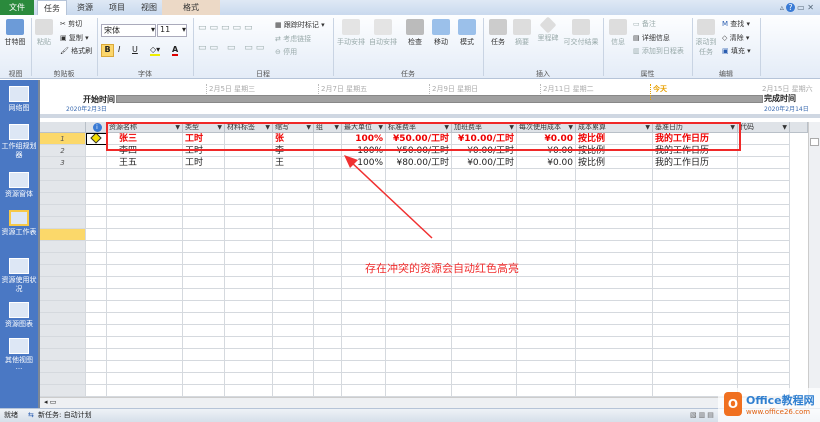 The height and width of the screenshot is (422, 820). Describe the element at coordinates (391, 199) in the screenshot. I see `annotation-arrow` at that location.